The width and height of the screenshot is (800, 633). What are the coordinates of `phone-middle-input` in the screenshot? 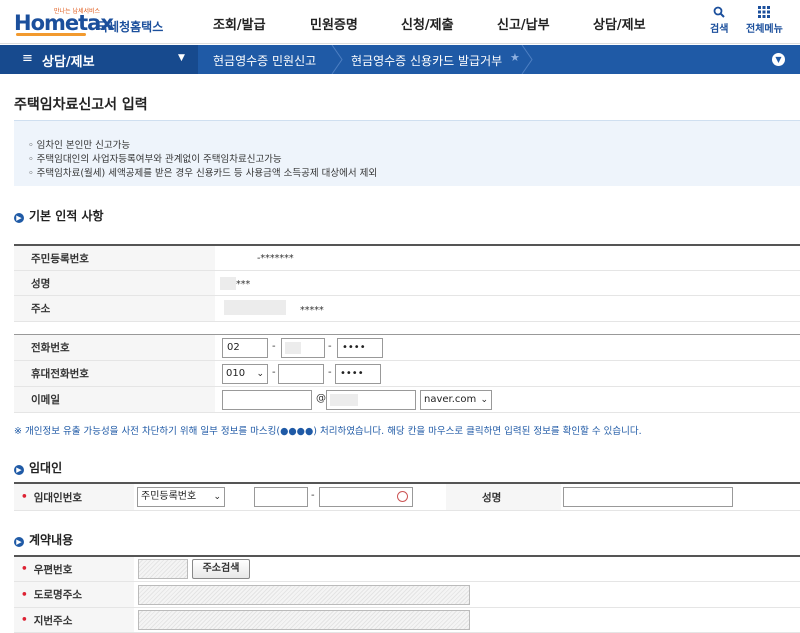 It's located at (303, 348).